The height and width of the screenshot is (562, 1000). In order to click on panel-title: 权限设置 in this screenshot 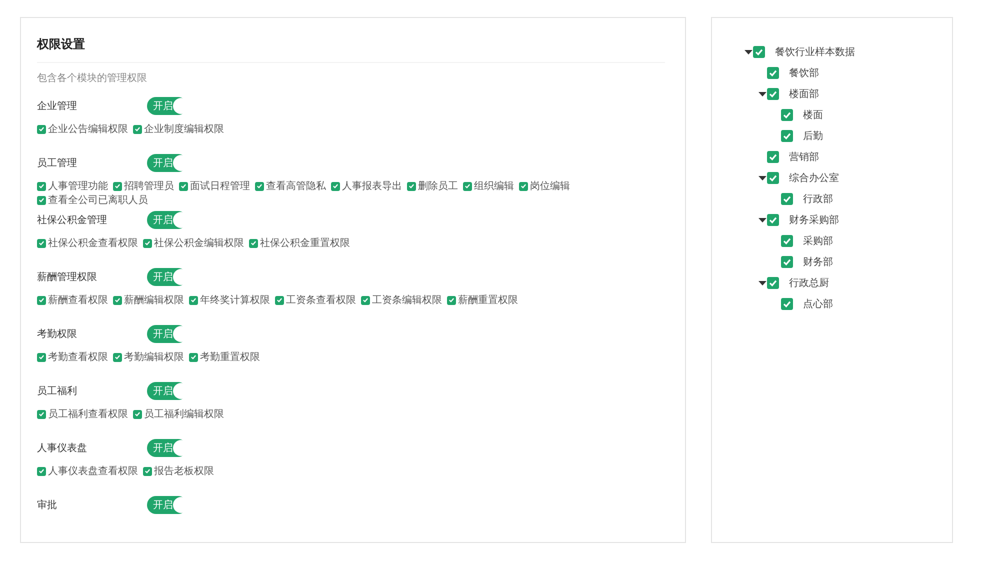, I will do `click(351, 49)`.